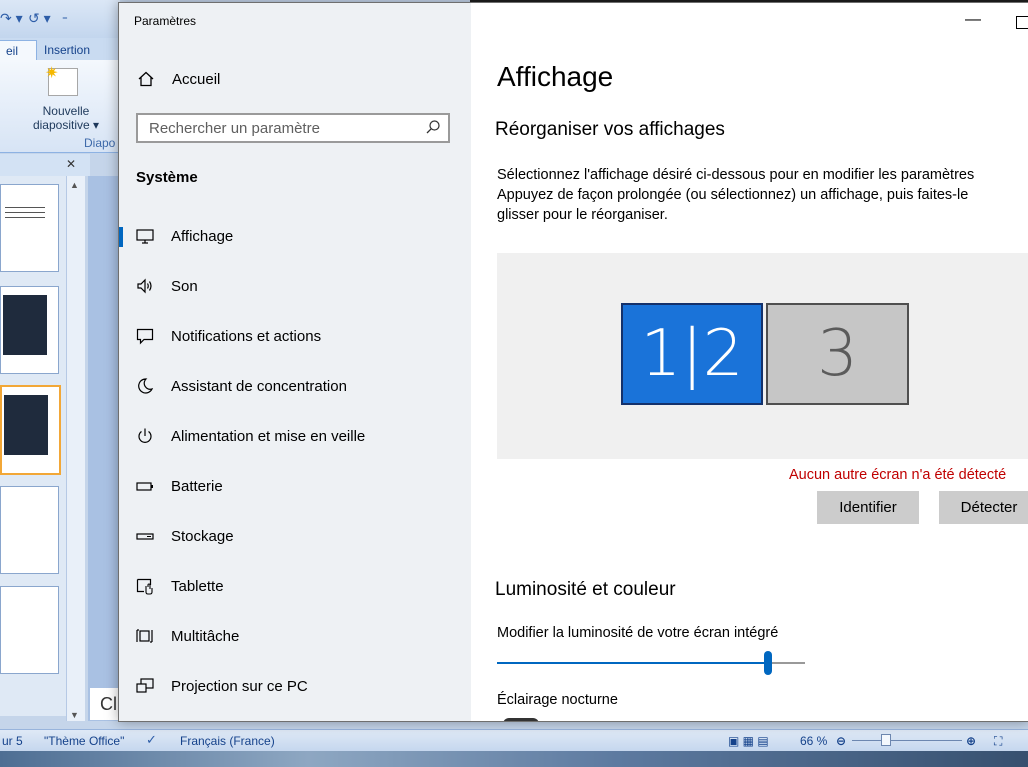 The image size is (1028, 767). What do you see at coordinates (433, 127) in the screenshot?
I see `search-icon` at bounding box center [433, 127].